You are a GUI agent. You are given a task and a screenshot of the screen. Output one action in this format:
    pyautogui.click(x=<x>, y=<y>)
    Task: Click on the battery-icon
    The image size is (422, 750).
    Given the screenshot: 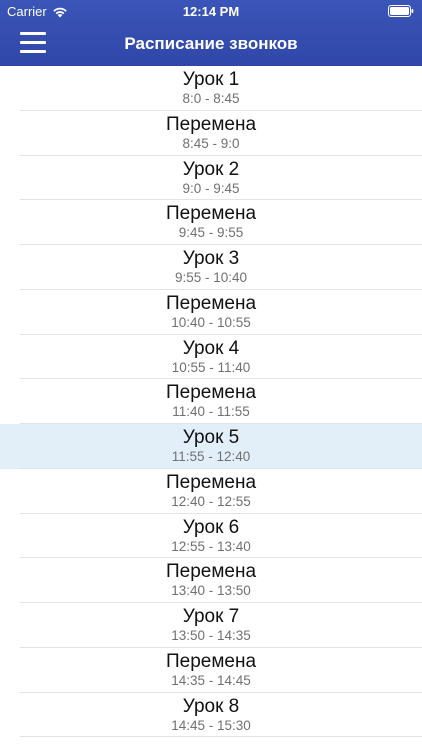 What is the action you would take?
    pyautogui.click(x=401, y=11)
    